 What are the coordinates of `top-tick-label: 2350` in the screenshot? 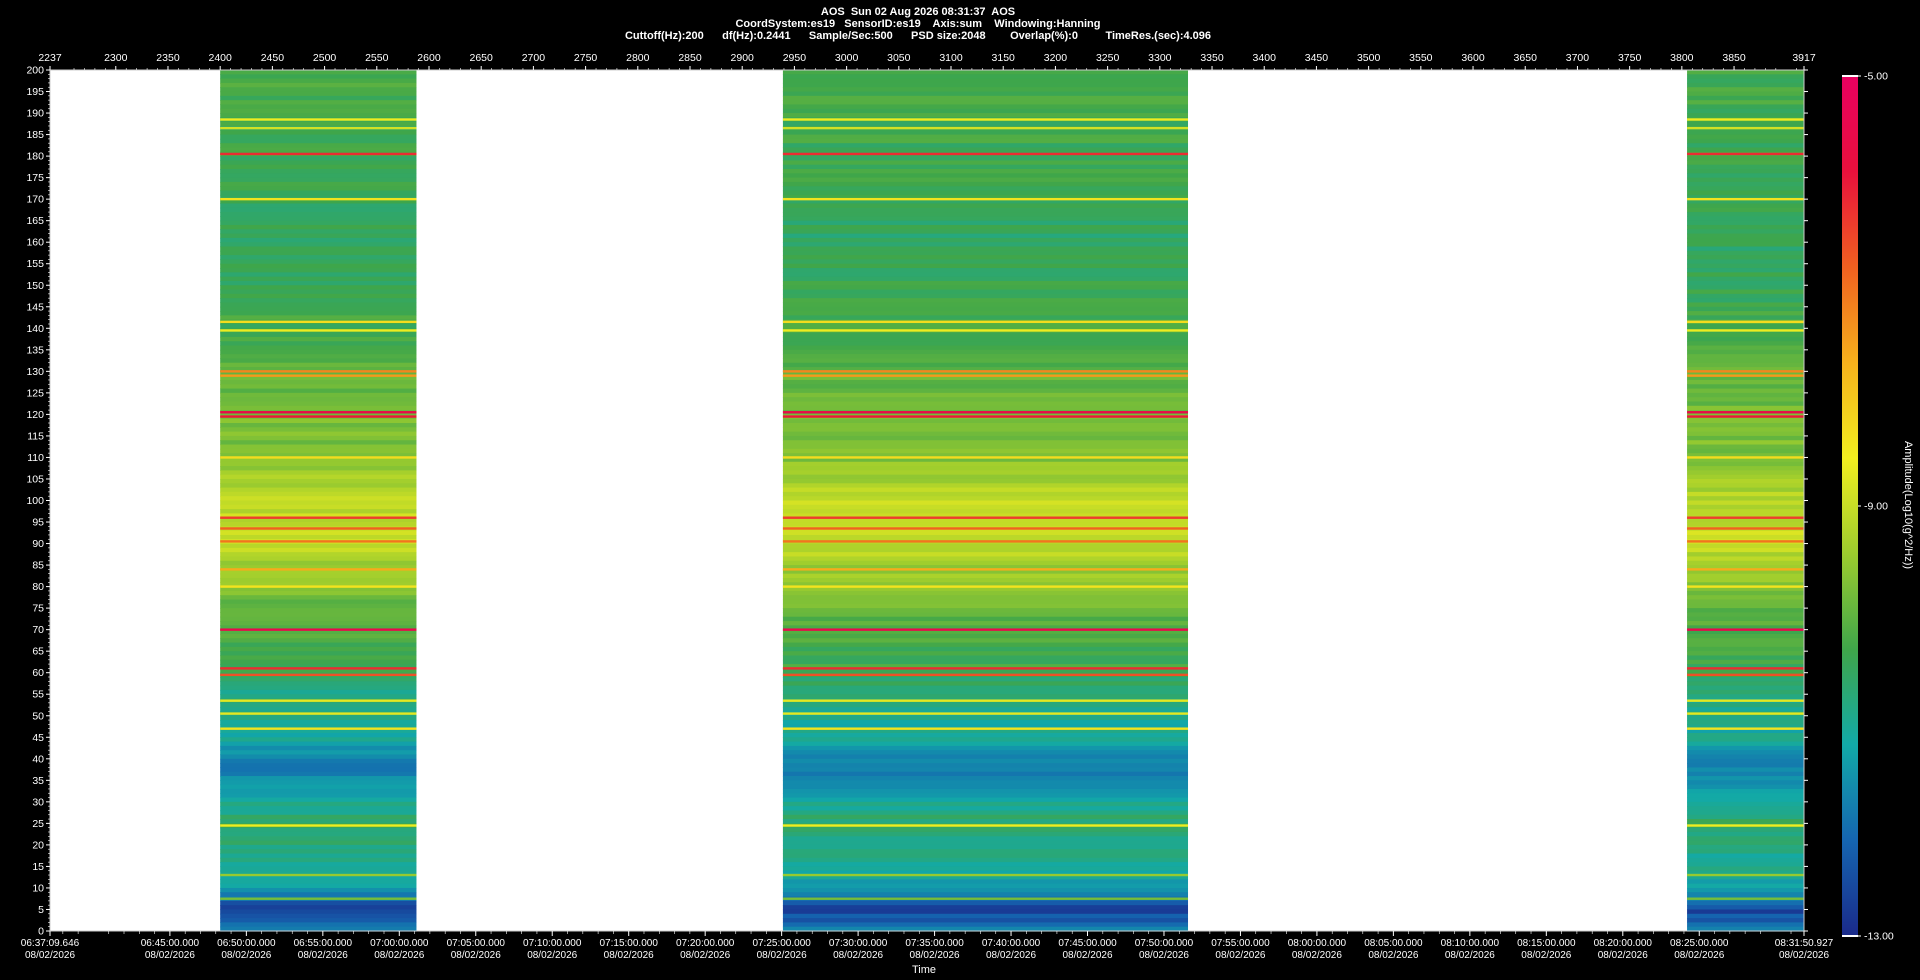 It's located at (168, 58).